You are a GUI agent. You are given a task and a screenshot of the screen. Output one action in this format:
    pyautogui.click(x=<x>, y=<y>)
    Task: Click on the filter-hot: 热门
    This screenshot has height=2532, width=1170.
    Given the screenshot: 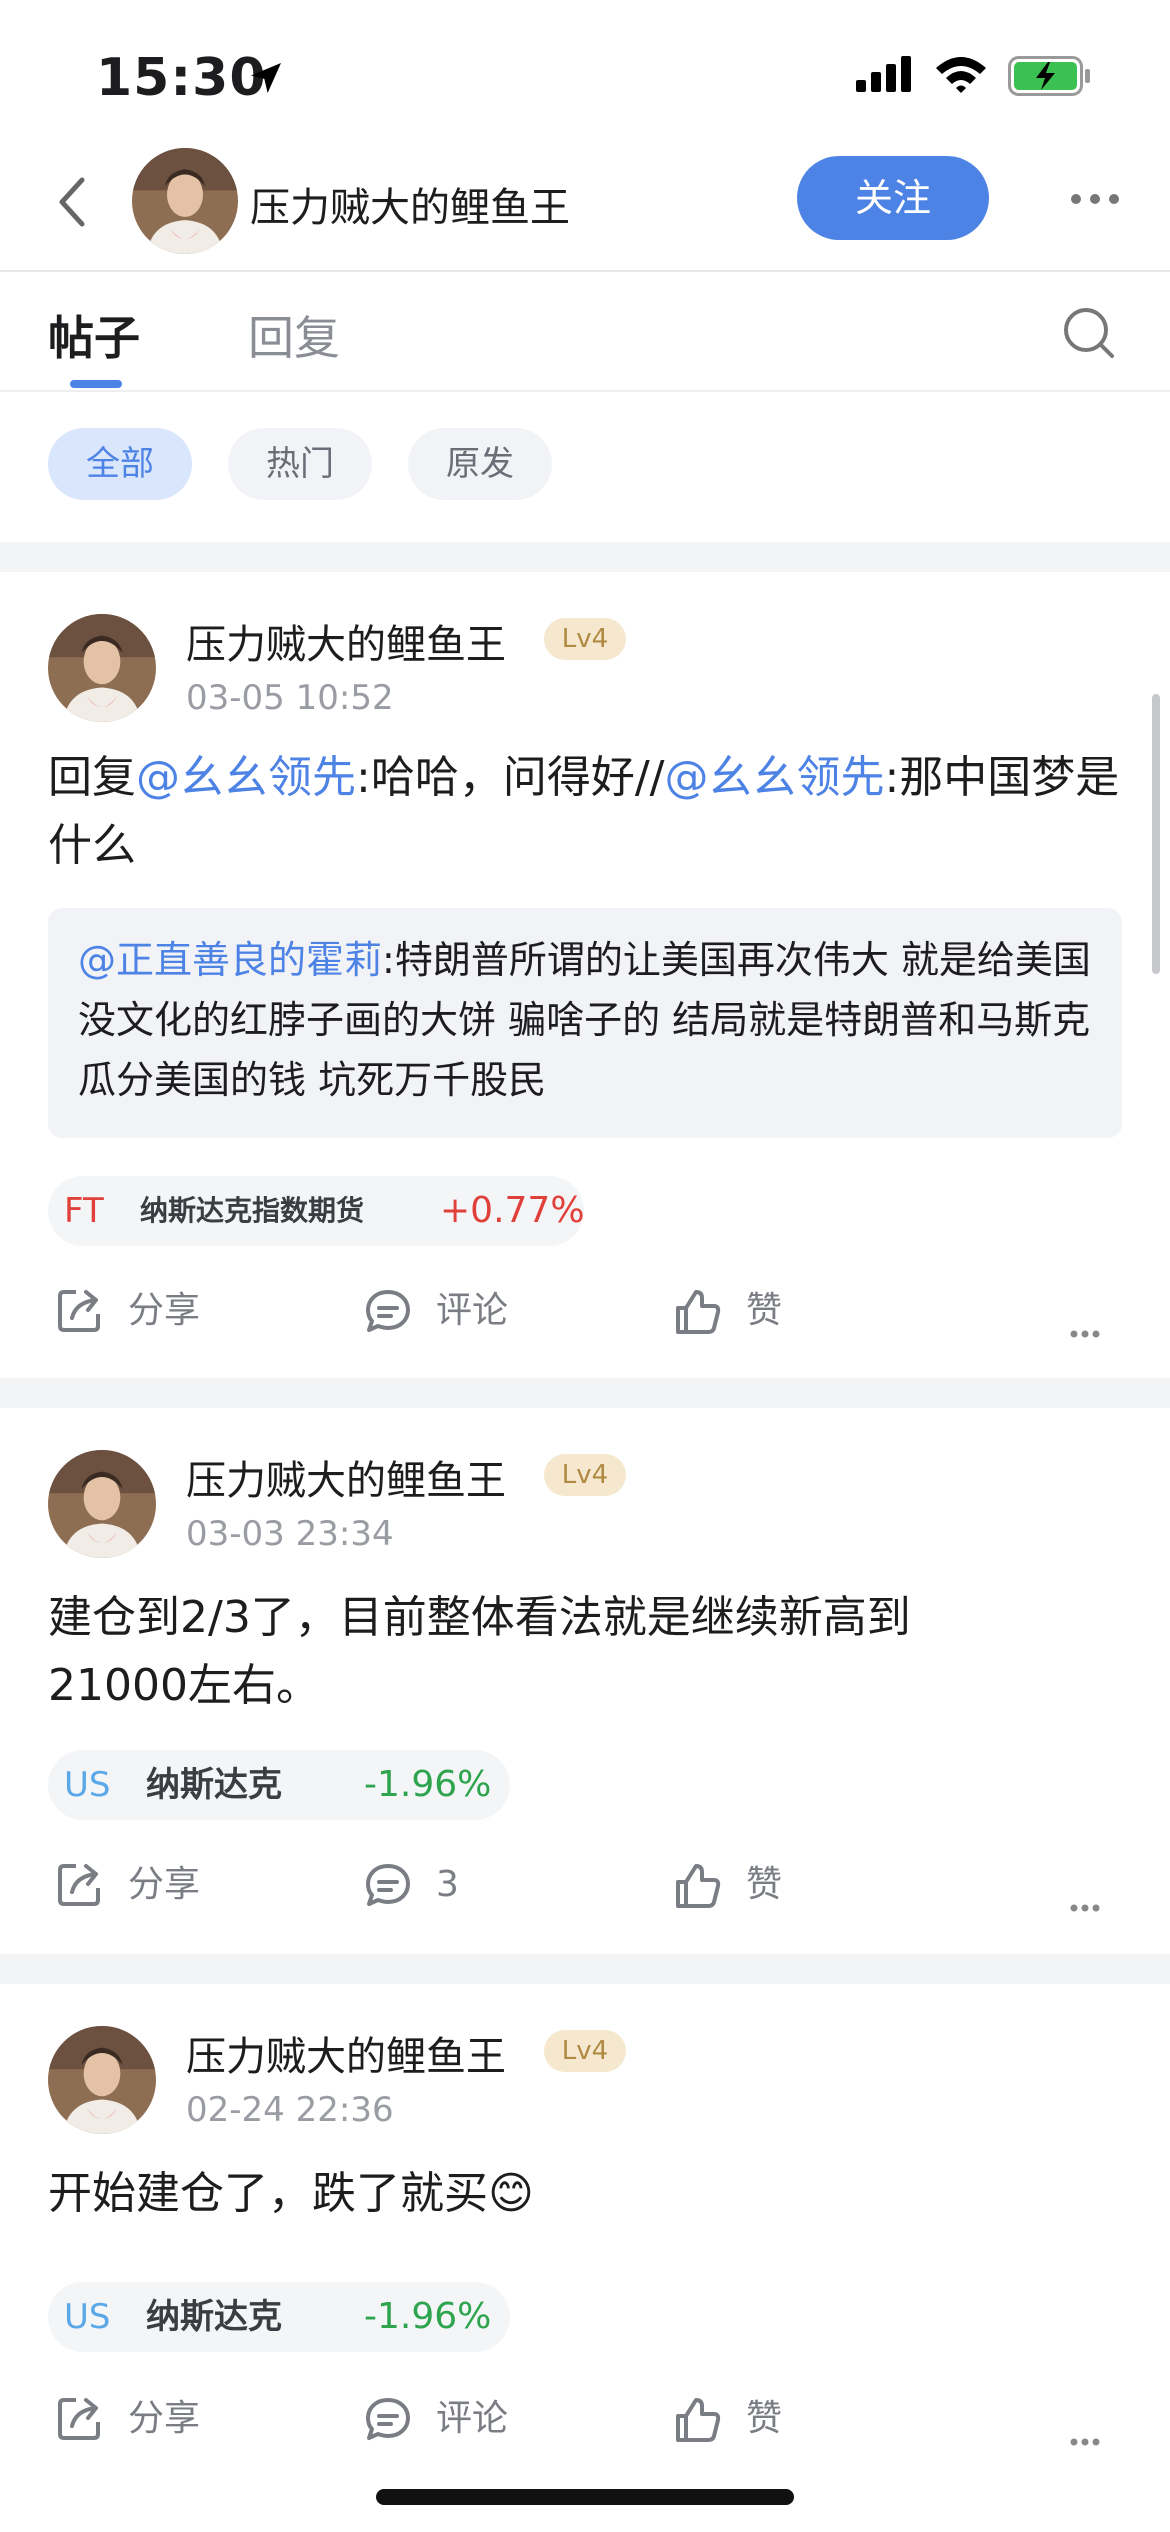 What is the action you would take?
    pyautogui.click(x=300, y=464)
    